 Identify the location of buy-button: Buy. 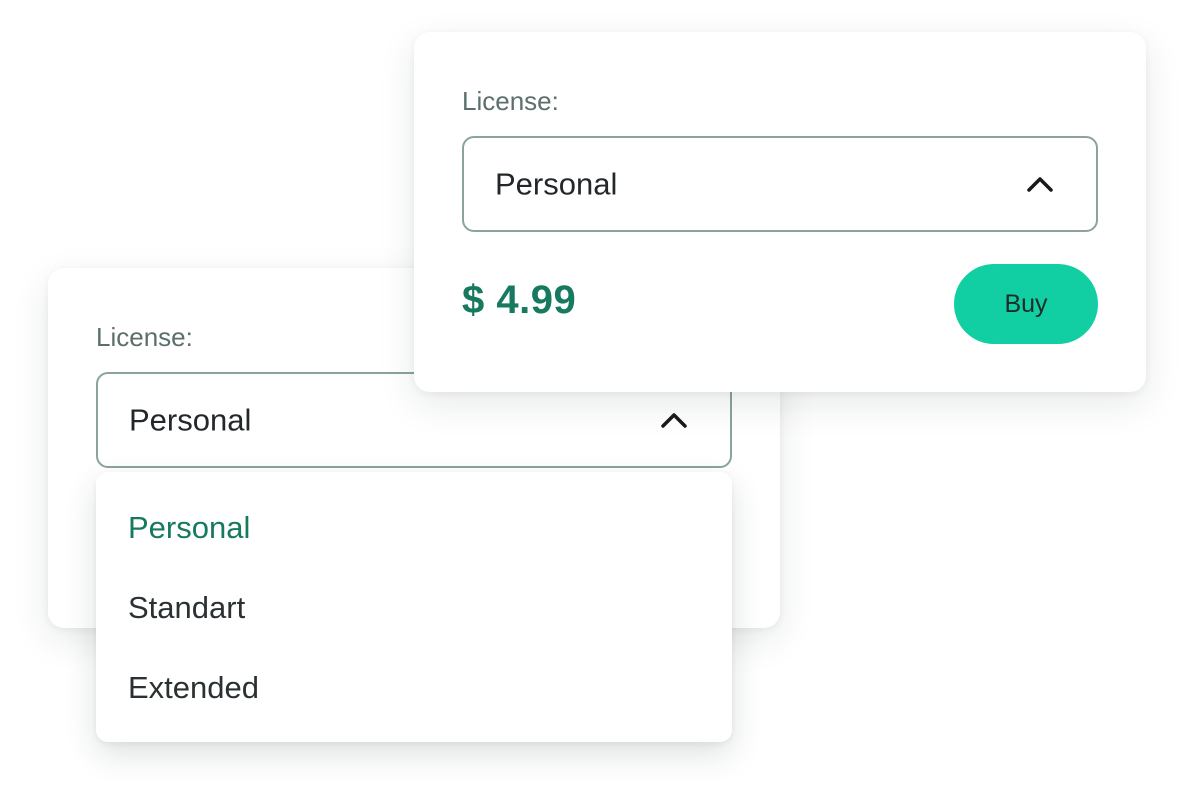
(1026, 304).